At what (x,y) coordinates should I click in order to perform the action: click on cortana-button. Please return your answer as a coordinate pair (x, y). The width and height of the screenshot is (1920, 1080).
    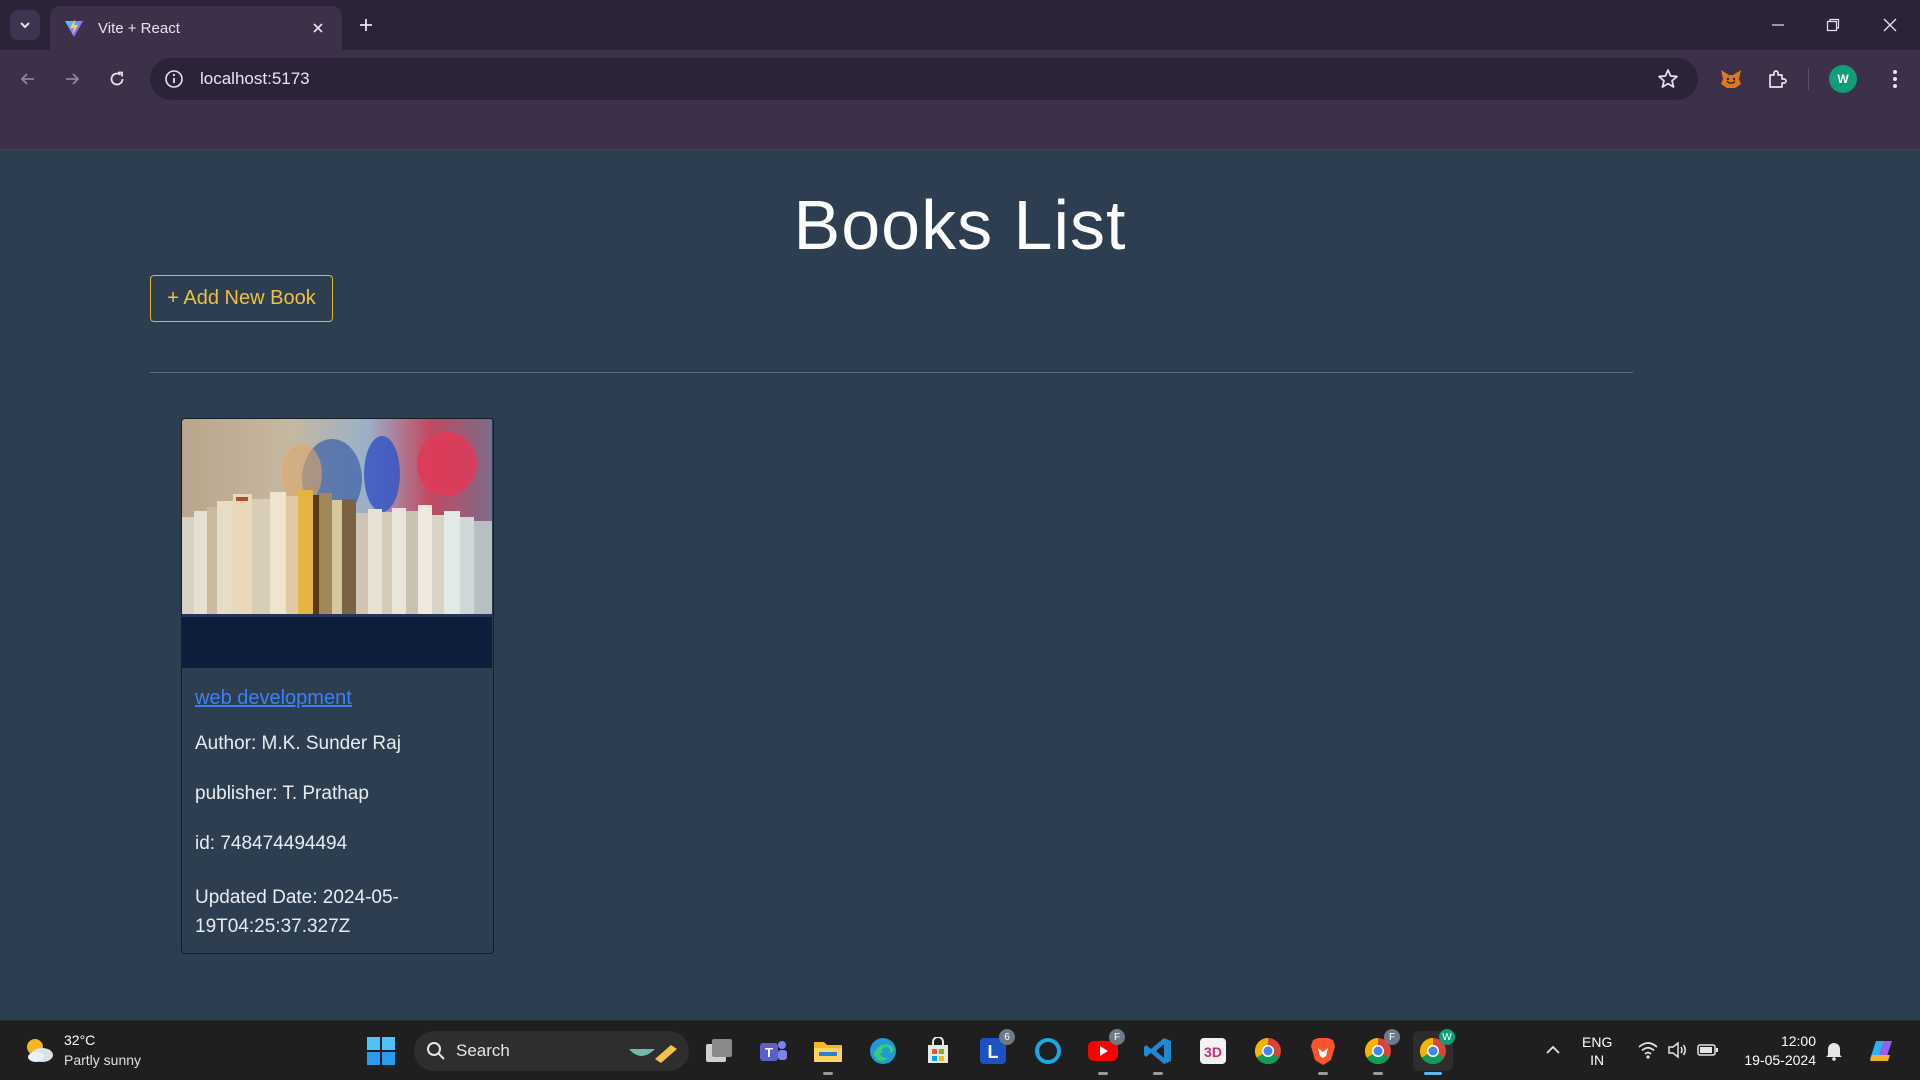
    Looking at the image, I should click on (1048, 1051).